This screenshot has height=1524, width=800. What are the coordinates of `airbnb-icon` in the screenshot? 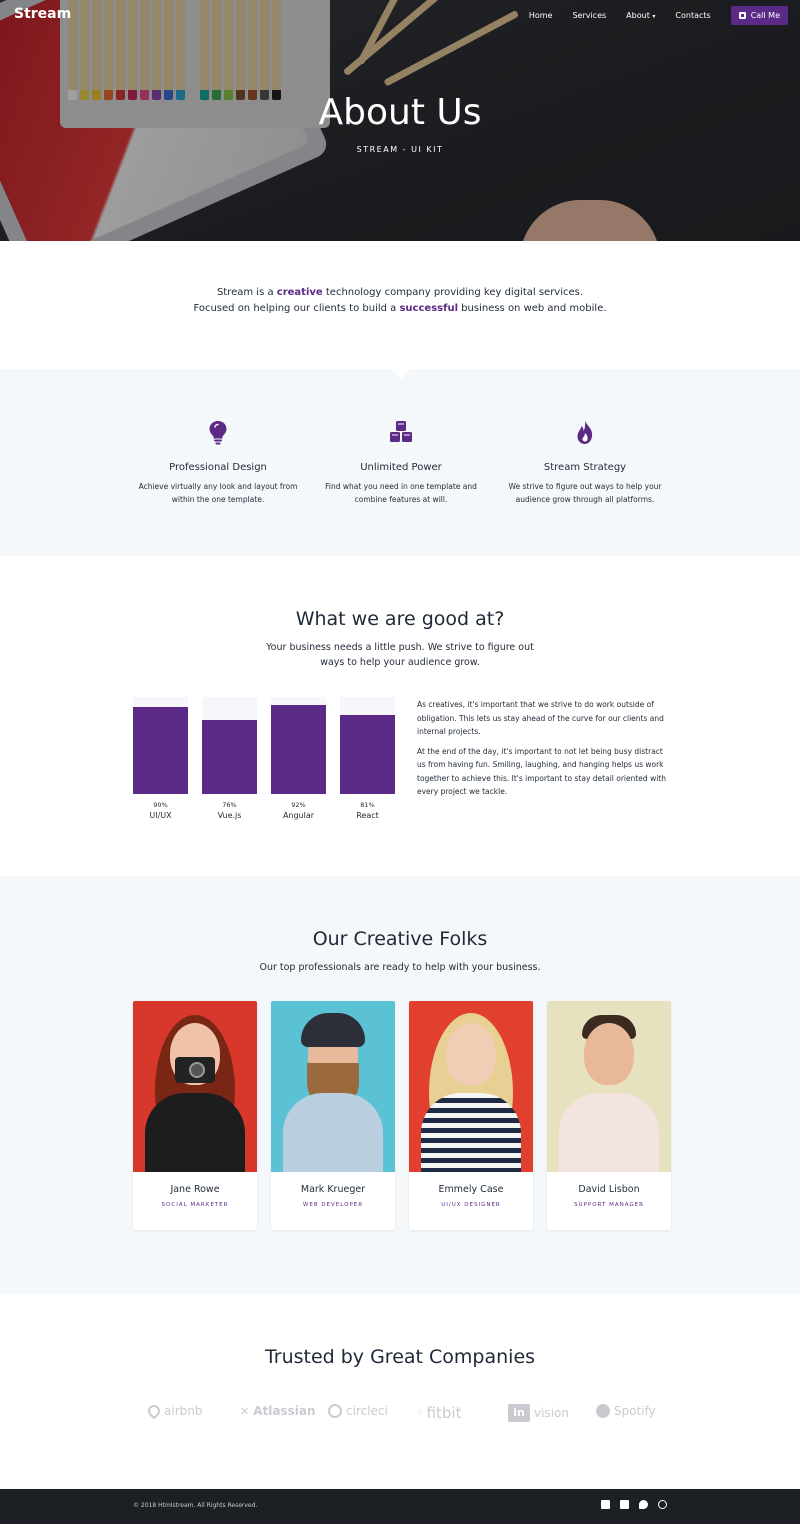 It's located at (154, 1411).